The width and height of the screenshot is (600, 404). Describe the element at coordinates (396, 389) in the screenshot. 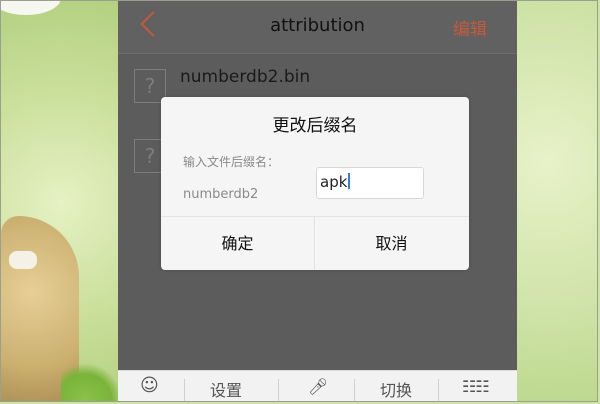

I see `switch-button: 切换` at that location.